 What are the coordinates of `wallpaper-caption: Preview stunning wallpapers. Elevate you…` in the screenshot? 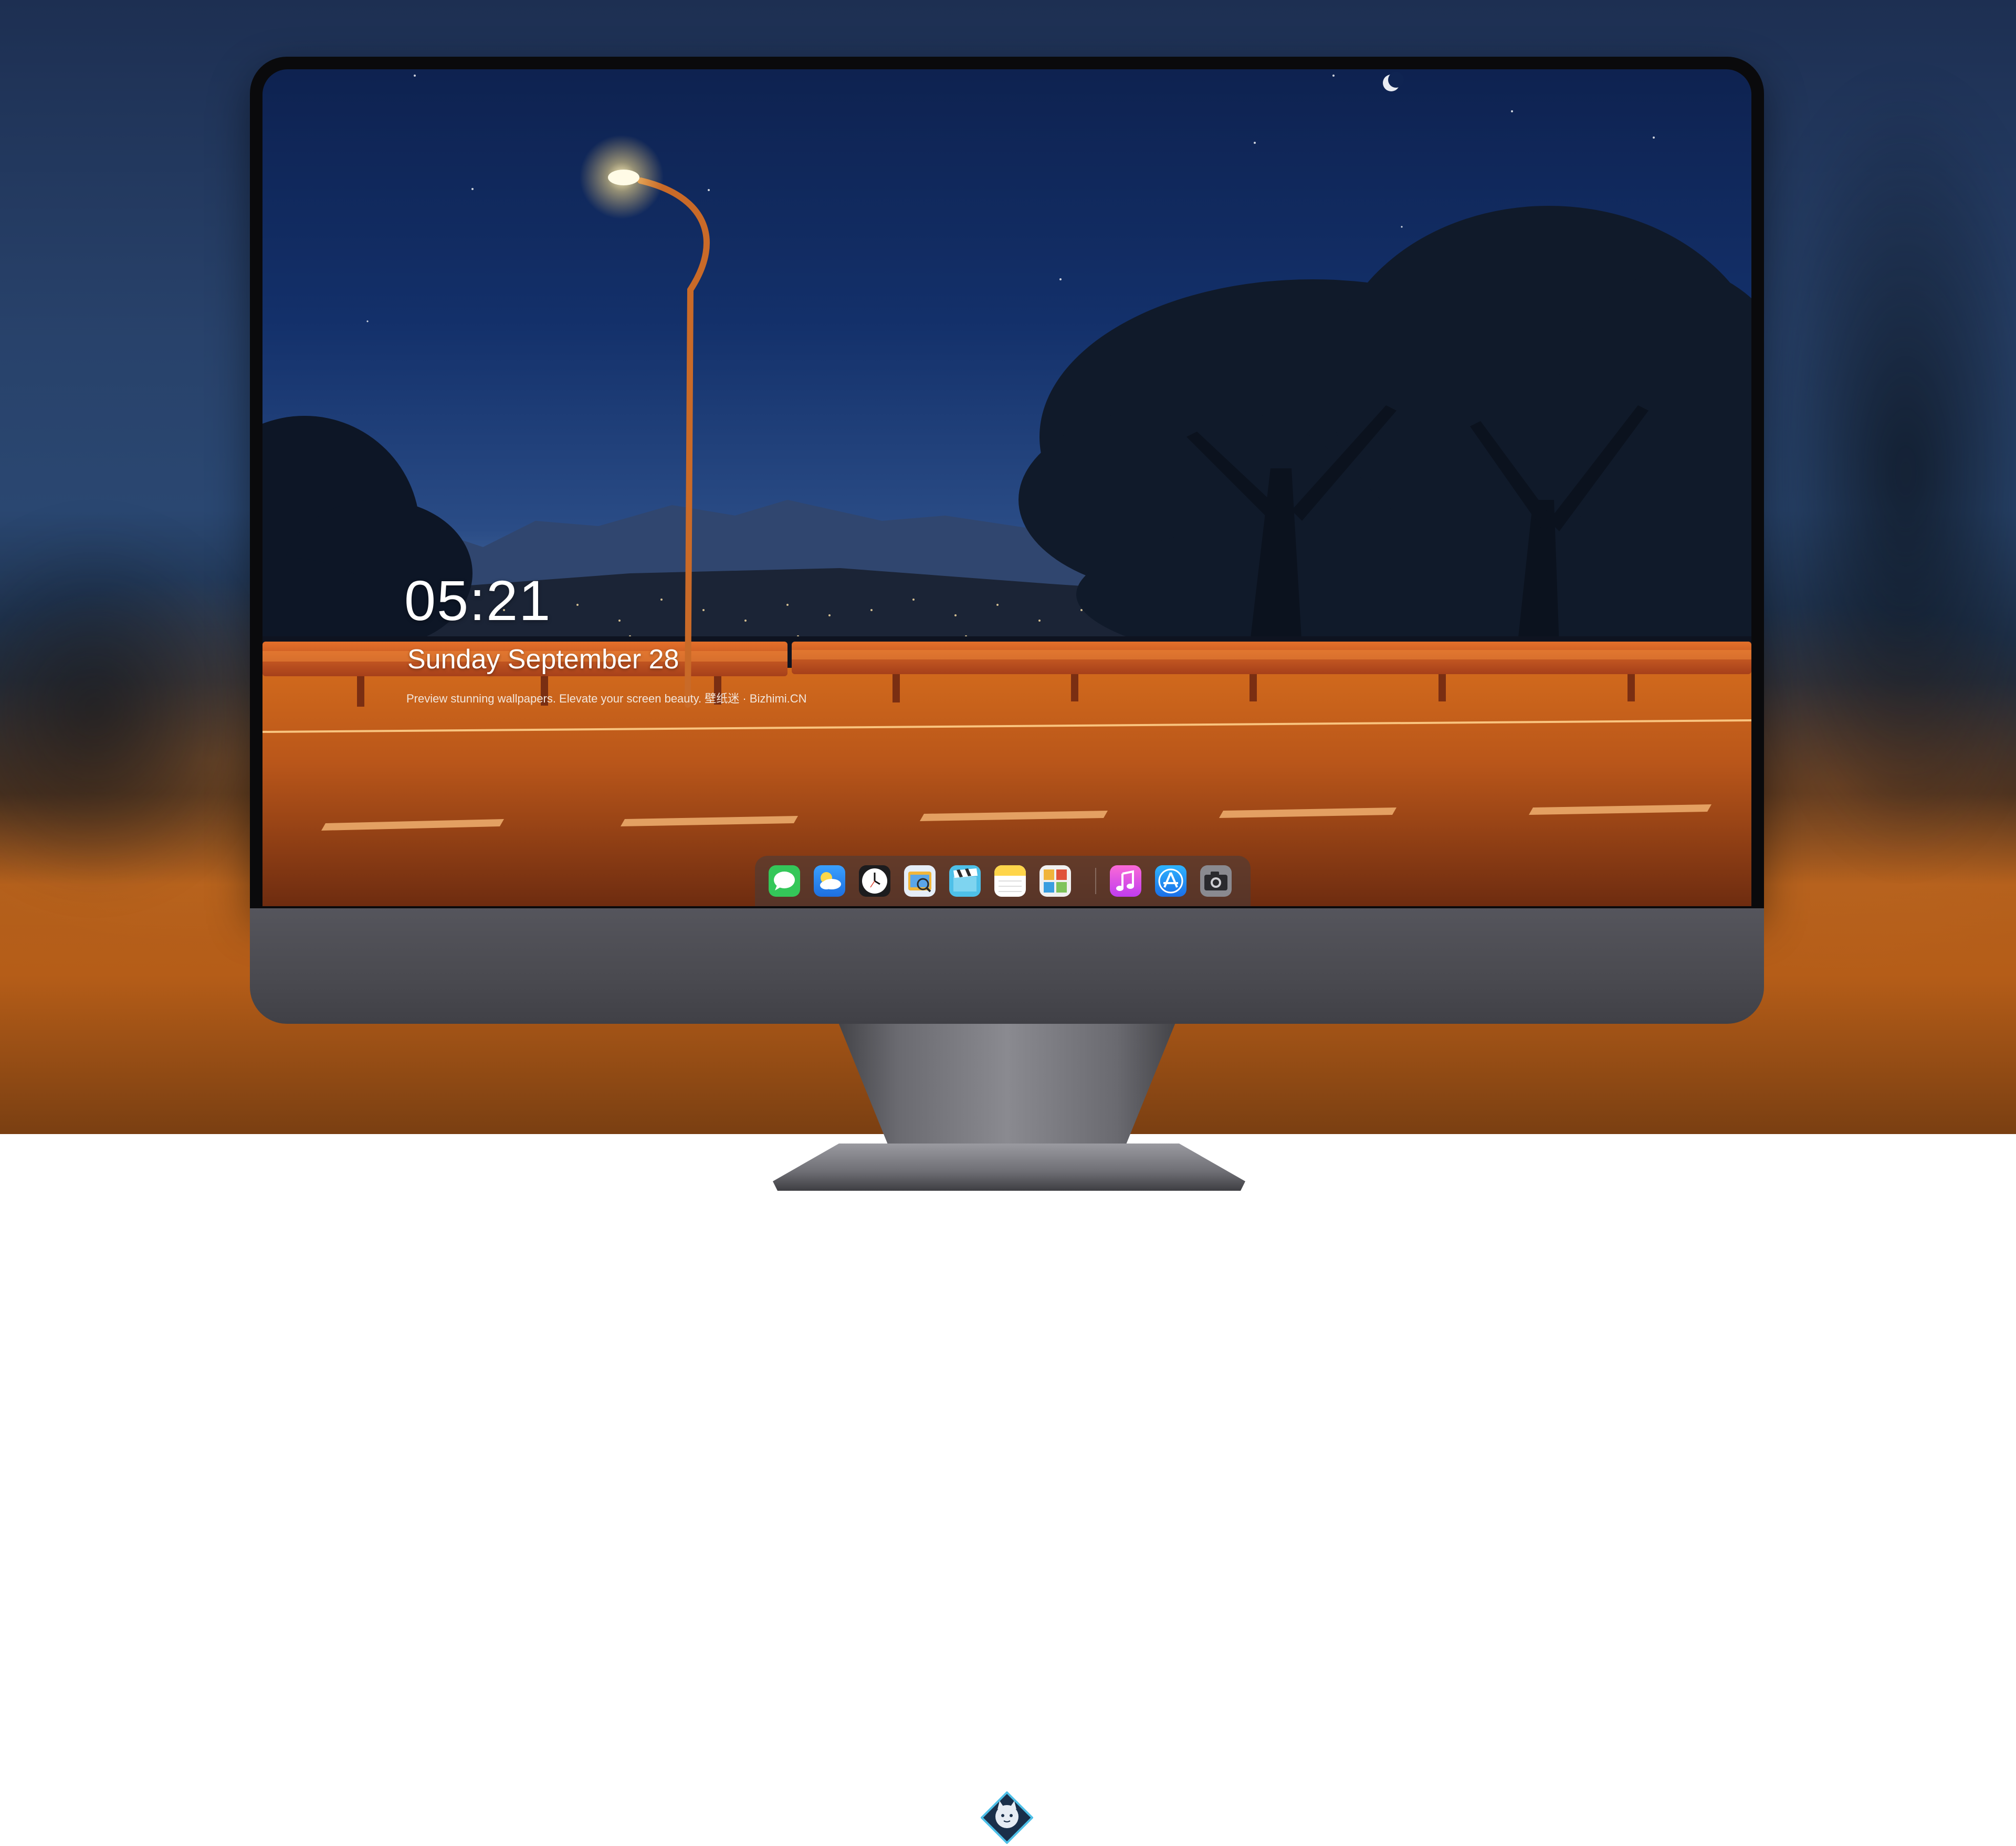 It's located at (606, 698).